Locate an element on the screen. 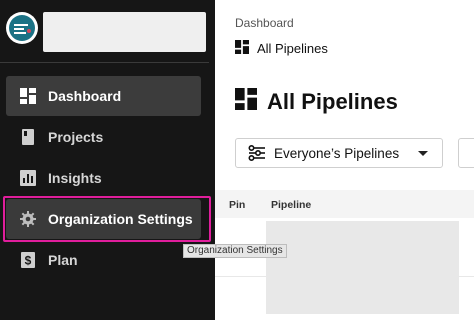 Image resolution: width=474 pixels, height=320 pixels. sidebar-item-dashboard: Dashboard is located at coordinates (103, 96).